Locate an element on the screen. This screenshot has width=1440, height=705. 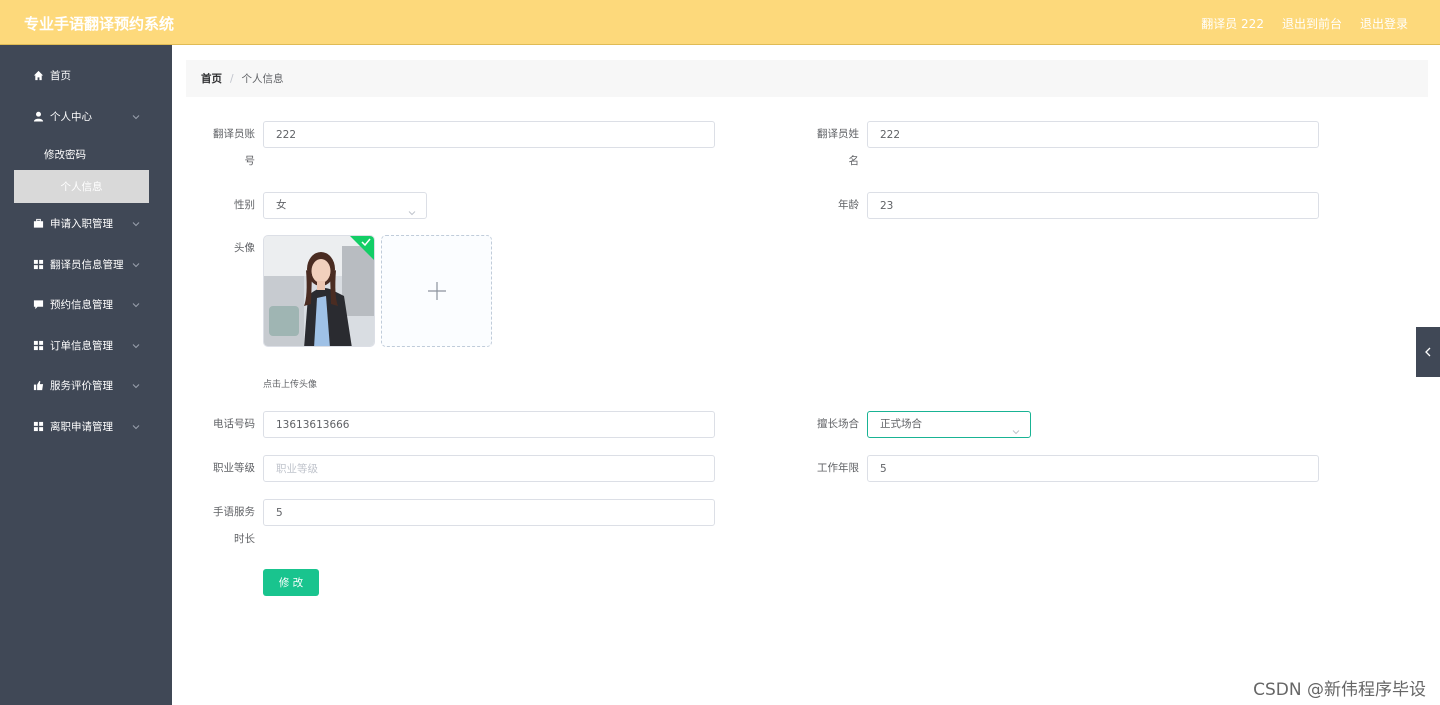
front-link: 退出到前台 is located at coordinates (1312, 23).